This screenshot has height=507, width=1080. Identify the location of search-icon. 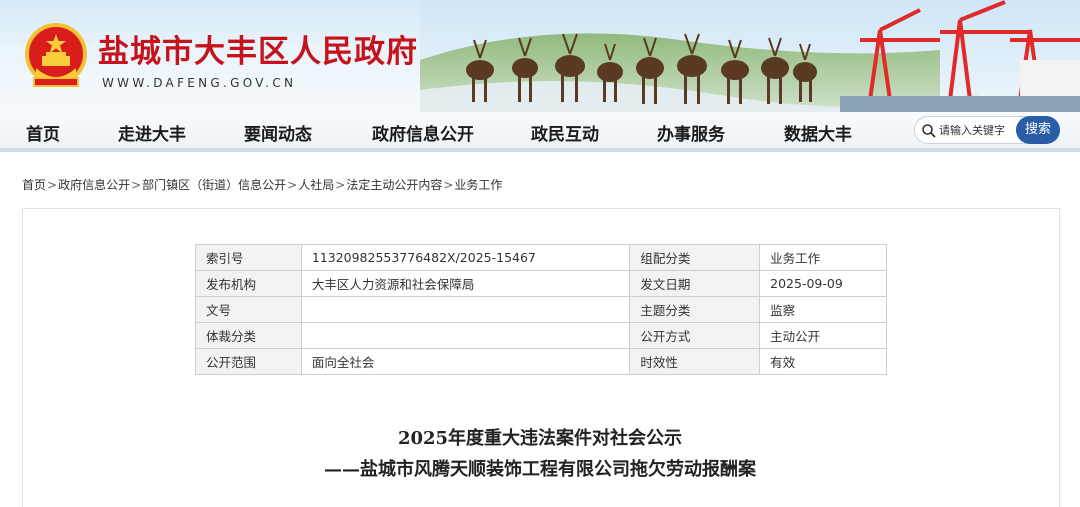
(929, 131).